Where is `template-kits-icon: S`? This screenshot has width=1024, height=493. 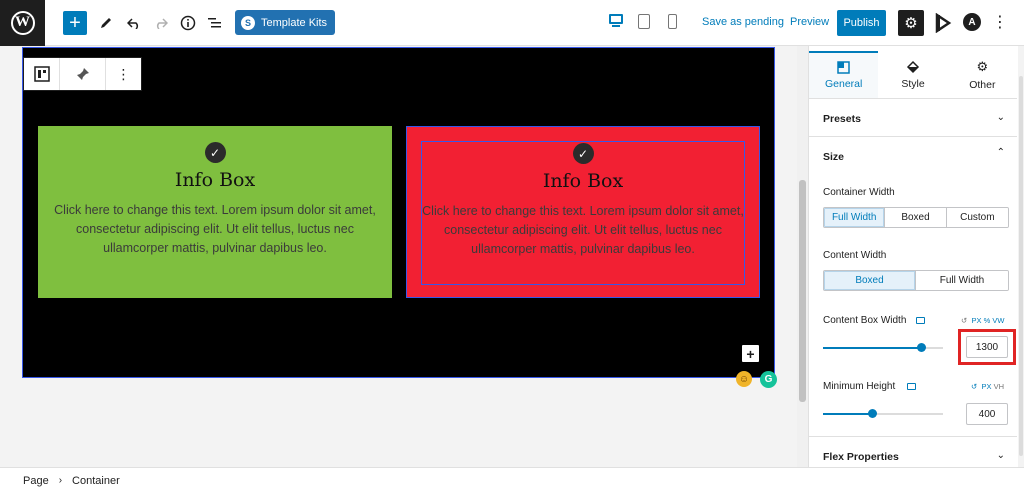
template-kits-icon: S is located at coordinates (248, 22).